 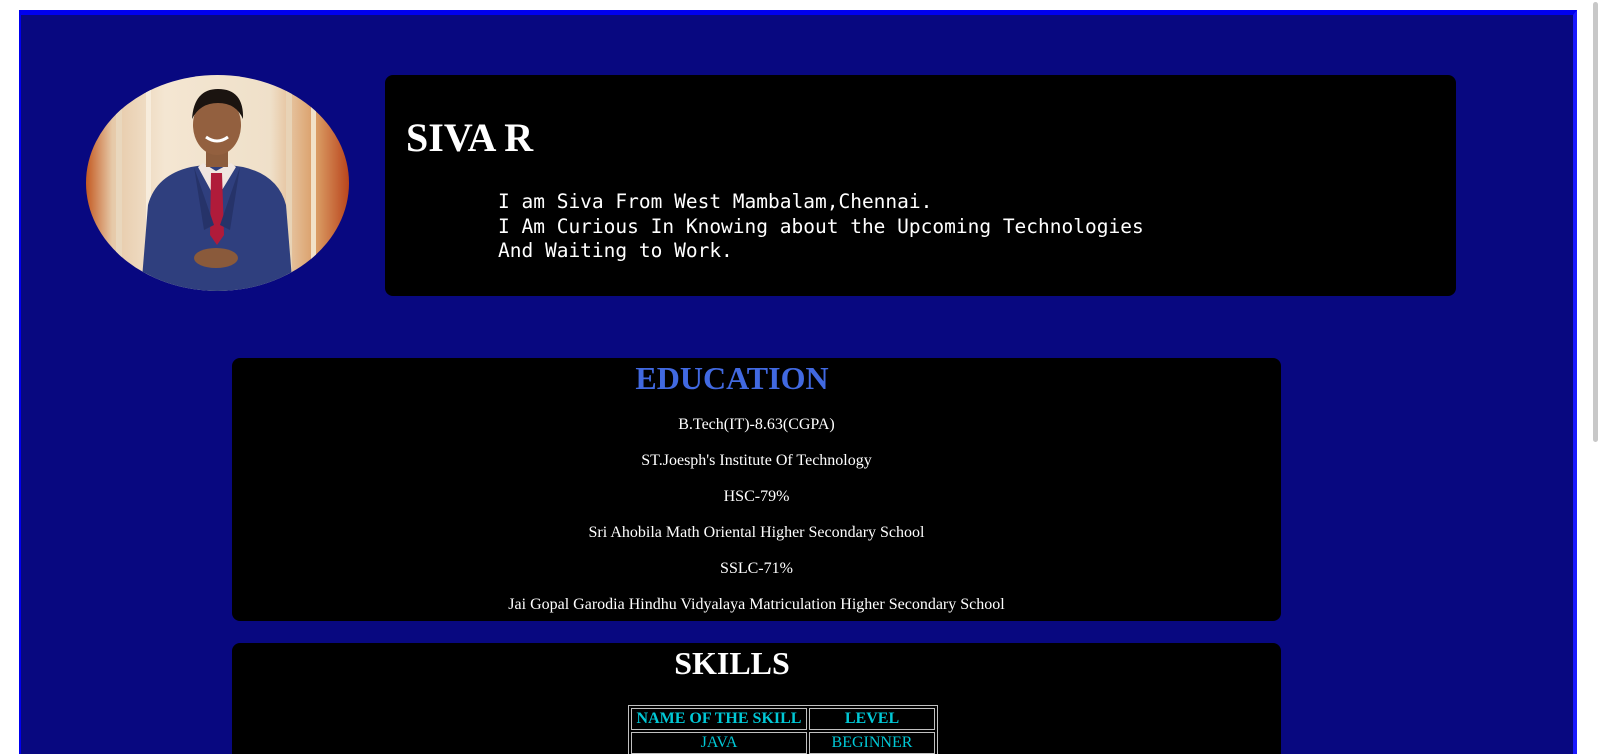 I want to click on profile-name: SIVA R, so click(x=470, y=137).